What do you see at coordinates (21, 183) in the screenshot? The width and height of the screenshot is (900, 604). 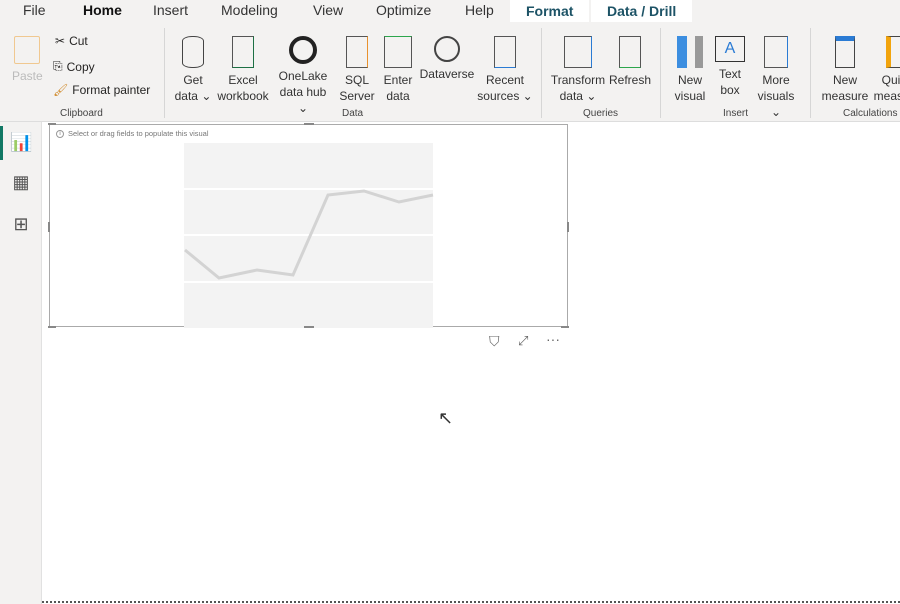 I see `table-view-icon: ▦` at bounding box center [21, 183].